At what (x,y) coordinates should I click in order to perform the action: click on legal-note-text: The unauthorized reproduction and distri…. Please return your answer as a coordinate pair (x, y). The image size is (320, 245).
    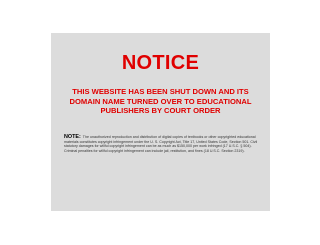
    Looking at the image, I should click on (161, 144).